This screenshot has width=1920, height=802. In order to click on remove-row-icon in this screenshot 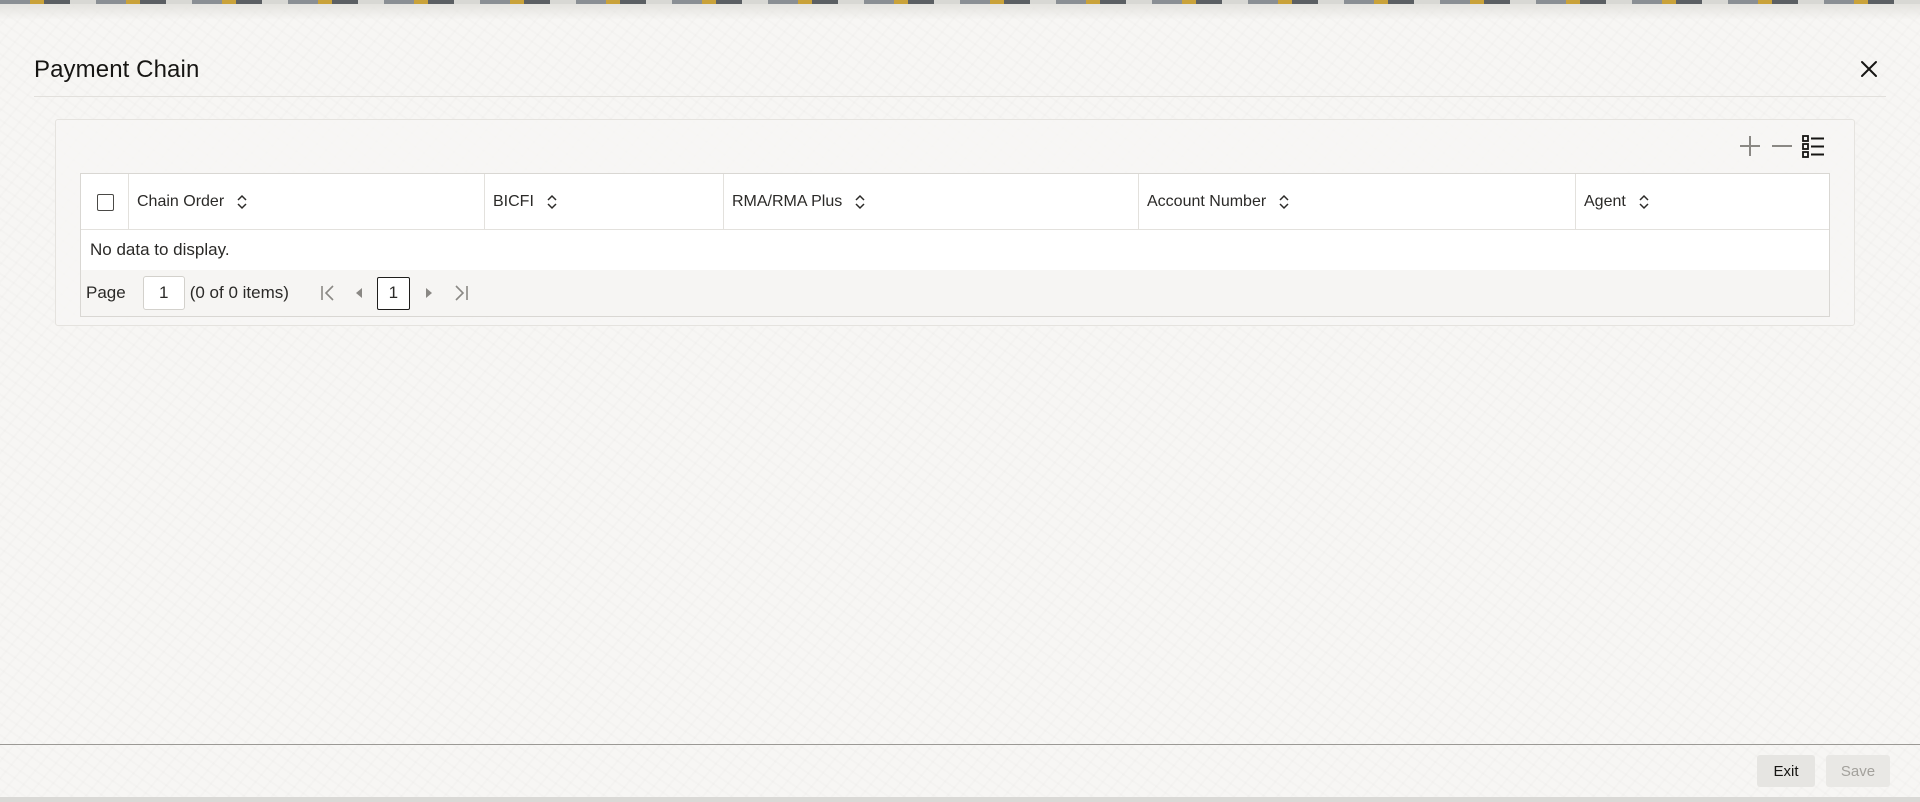, I will do `click(1782, 146)`.